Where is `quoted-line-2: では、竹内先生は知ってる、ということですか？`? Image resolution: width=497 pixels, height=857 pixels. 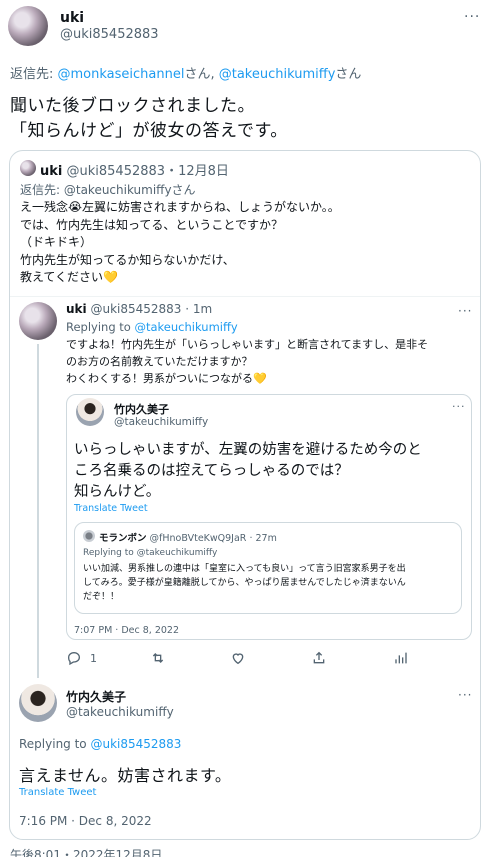 quoted-line-2: では、竹内先生は知ってる、ということですか？ is located at coordinates (152, 224).